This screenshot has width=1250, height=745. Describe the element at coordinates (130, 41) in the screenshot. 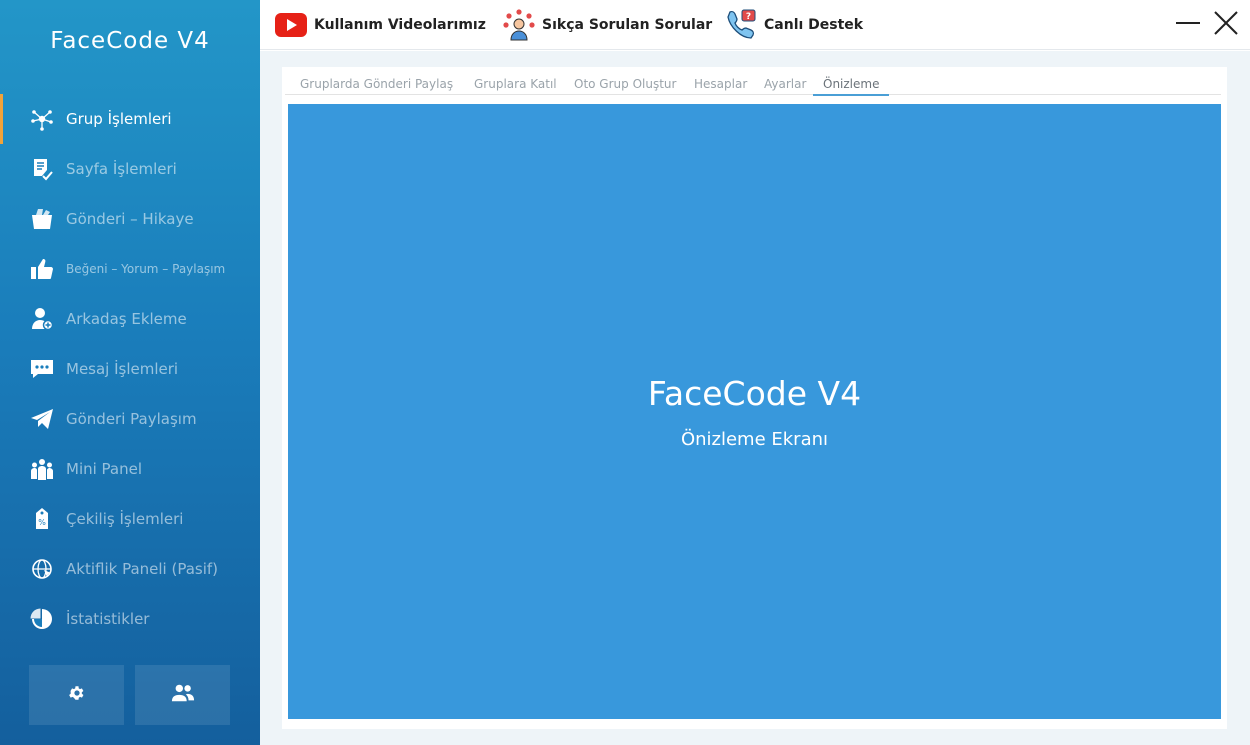

I see `app-title: FaceCode V4` at that location.